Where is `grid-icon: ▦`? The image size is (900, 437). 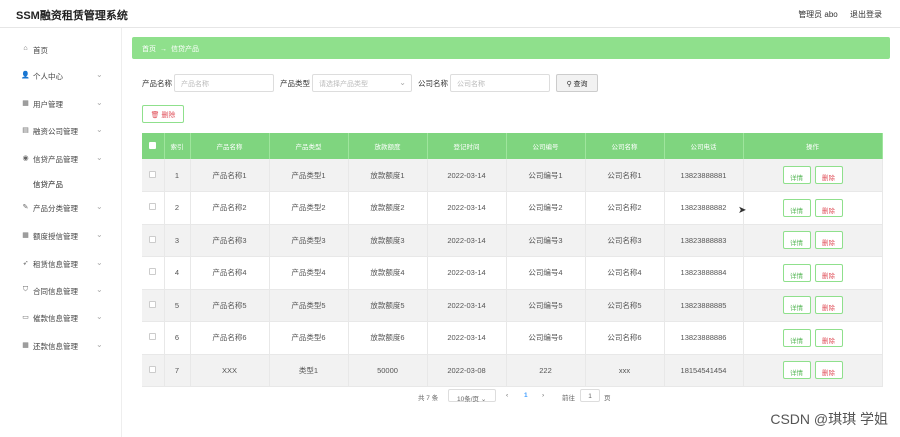 grid-icon: ▦ is located at coordinates (25, 235).